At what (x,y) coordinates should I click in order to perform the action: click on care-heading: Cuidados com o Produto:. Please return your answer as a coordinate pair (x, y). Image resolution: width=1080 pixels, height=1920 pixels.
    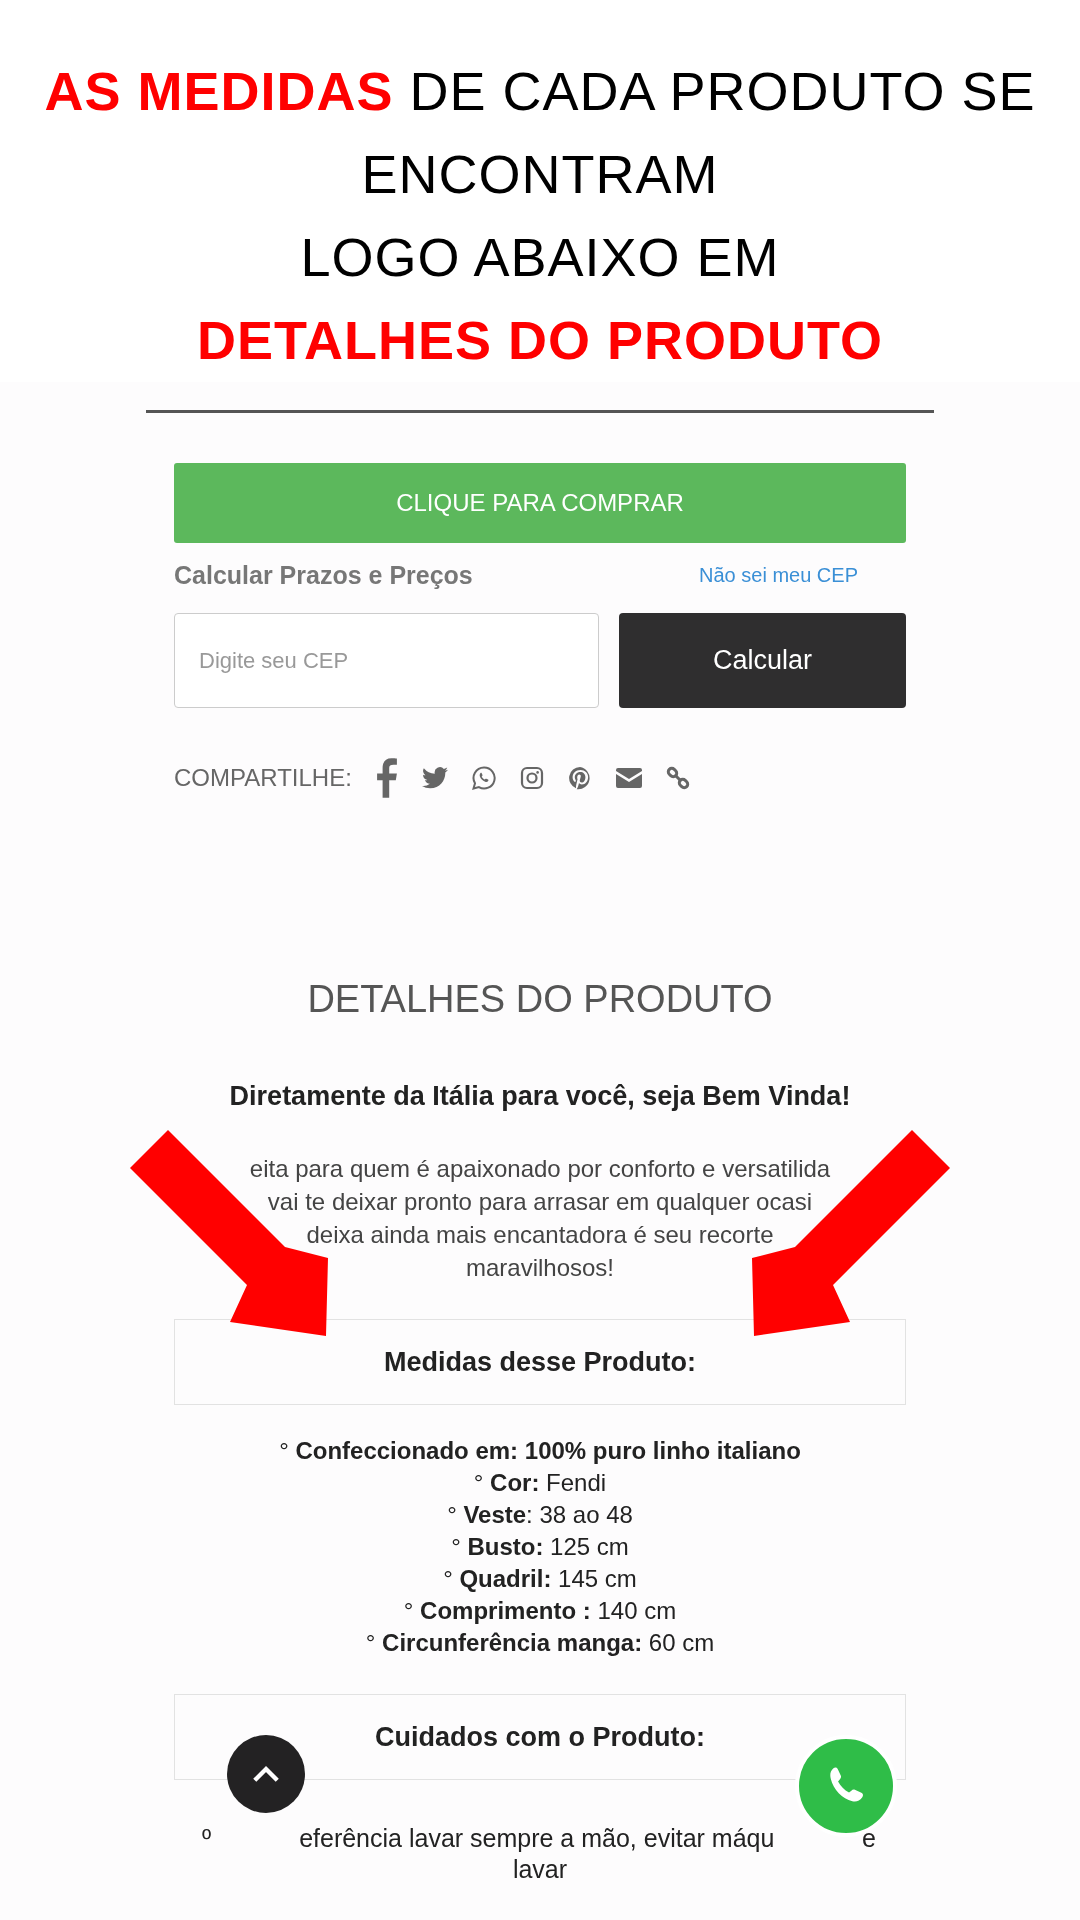
    Looking at the image, I should click on (540, 1737).